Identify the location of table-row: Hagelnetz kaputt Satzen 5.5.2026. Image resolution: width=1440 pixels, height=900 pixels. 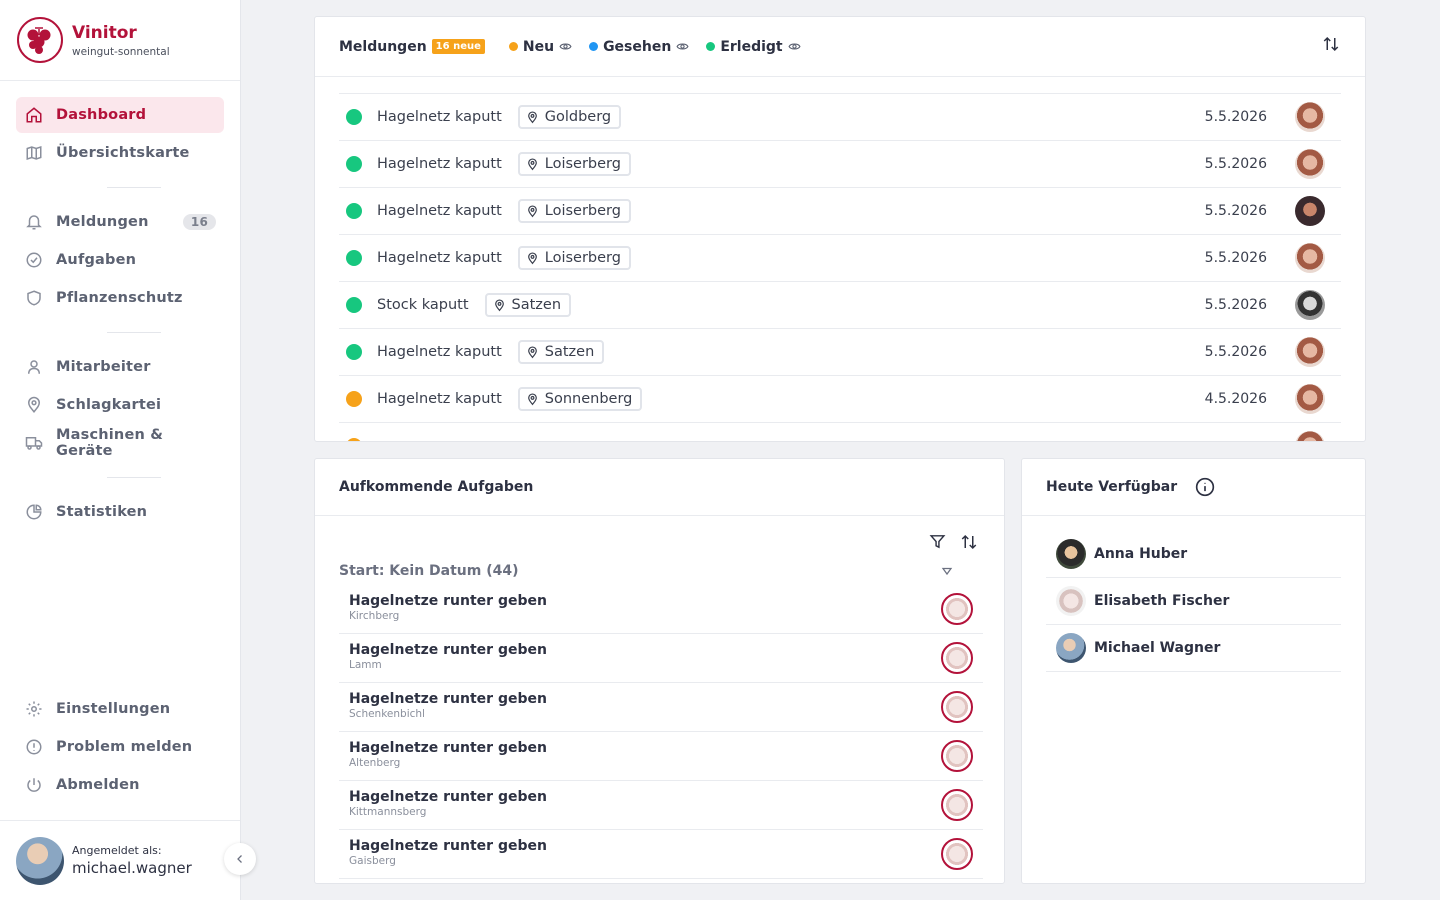
(840, 351).